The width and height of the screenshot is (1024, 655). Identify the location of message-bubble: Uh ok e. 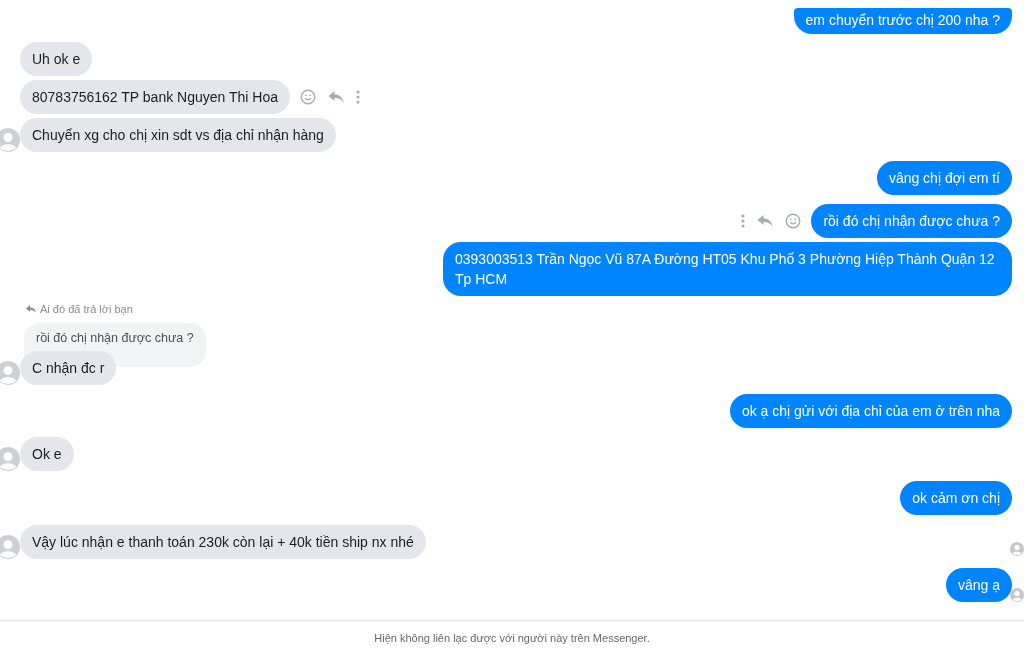
(56, 59).